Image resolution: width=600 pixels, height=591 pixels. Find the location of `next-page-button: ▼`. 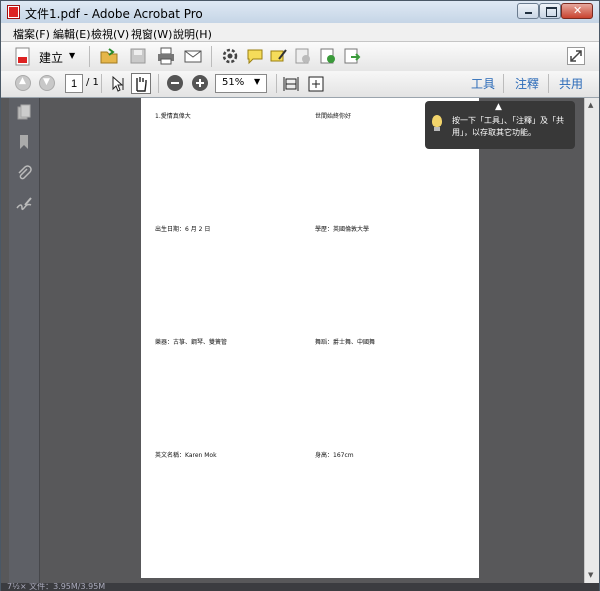

next-page-button: ▼ is located at coordinates (47, 83).